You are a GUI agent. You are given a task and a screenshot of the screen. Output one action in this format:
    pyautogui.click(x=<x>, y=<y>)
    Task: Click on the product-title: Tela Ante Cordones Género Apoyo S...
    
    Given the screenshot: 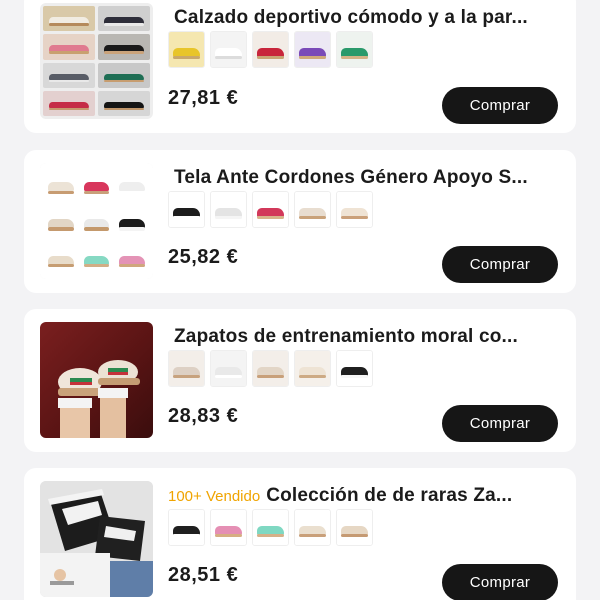 What is the action you would take?
    pyautogui.click(x=364, y=178)
    